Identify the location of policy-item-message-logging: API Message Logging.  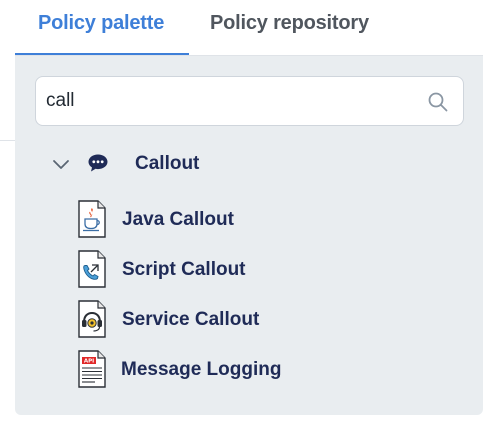
(257, 370).